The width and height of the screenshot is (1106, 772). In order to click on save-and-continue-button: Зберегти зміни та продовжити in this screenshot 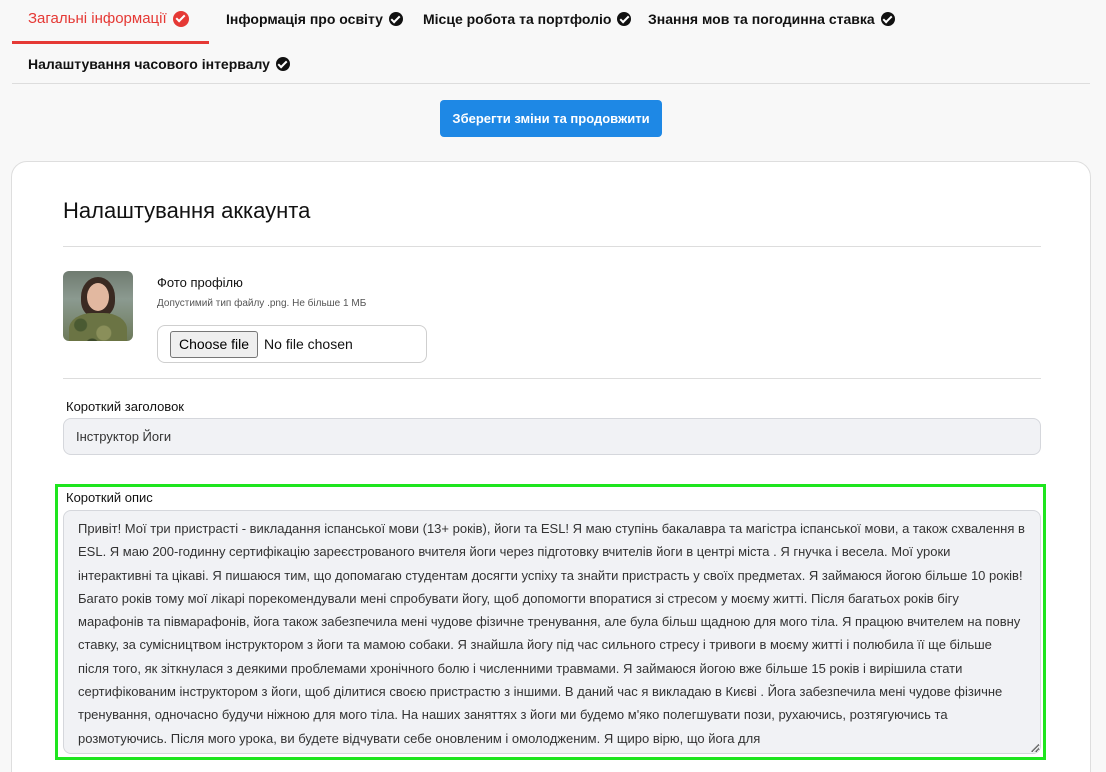, I will do `click(551, 118)`.